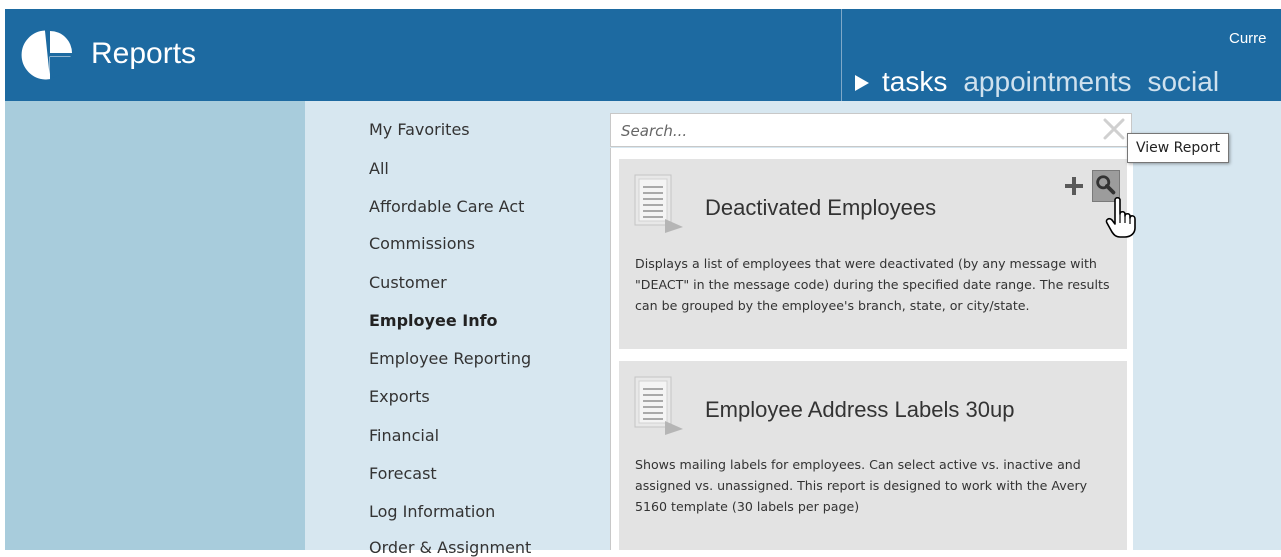 This screenshot has height=557, width=1281. Describe the element at coordinates (1074, 186) in the screenshot. I see `add-favorite-icon` at that location.